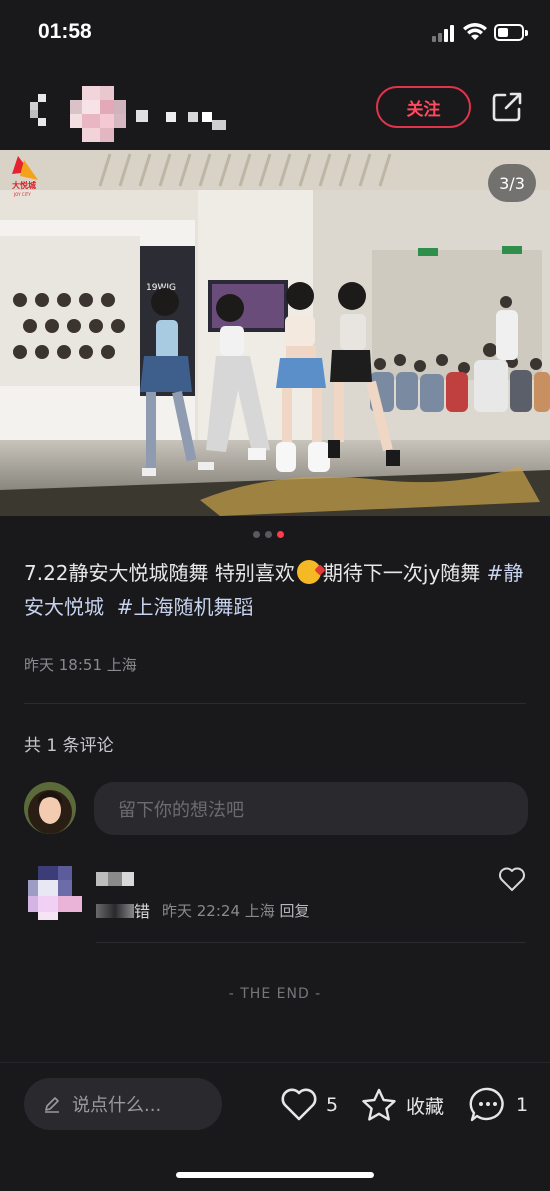  Describe the element at coordinates (50, 808) in the screenshot. I see `my-avatar` at that location.